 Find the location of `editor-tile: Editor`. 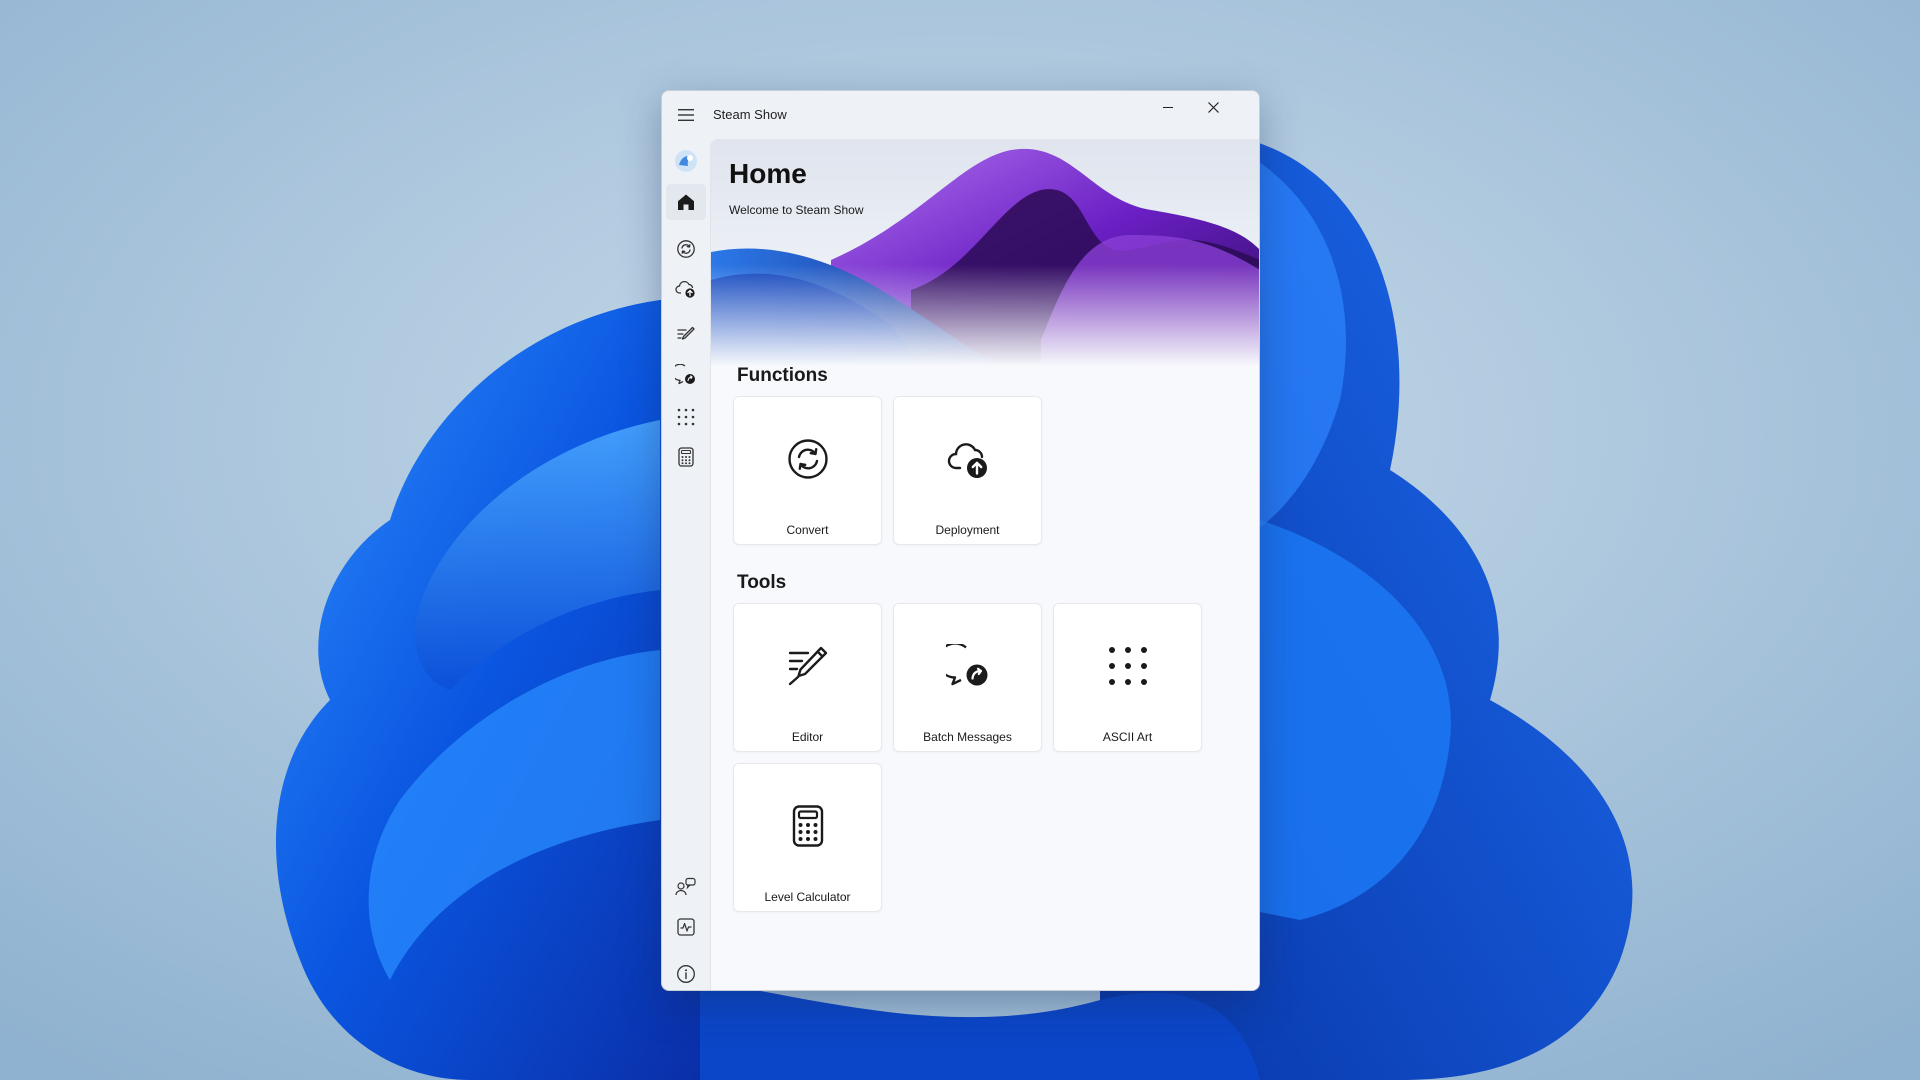

editor-tile: Editor is located at coordinates (807, 677).